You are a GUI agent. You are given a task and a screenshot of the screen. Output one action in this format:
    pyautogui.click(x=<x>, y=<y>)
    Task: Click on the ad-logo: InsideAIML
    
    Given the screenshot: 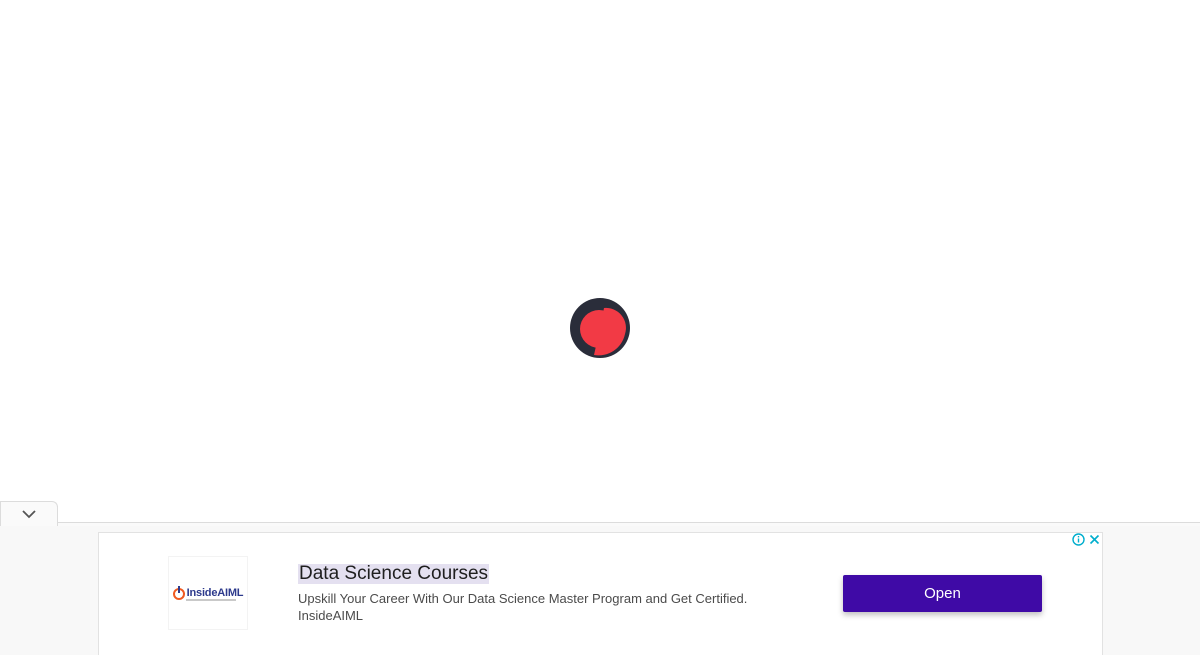 What is the action you would take?
    pyautogui.click(x=208, y=593)
    